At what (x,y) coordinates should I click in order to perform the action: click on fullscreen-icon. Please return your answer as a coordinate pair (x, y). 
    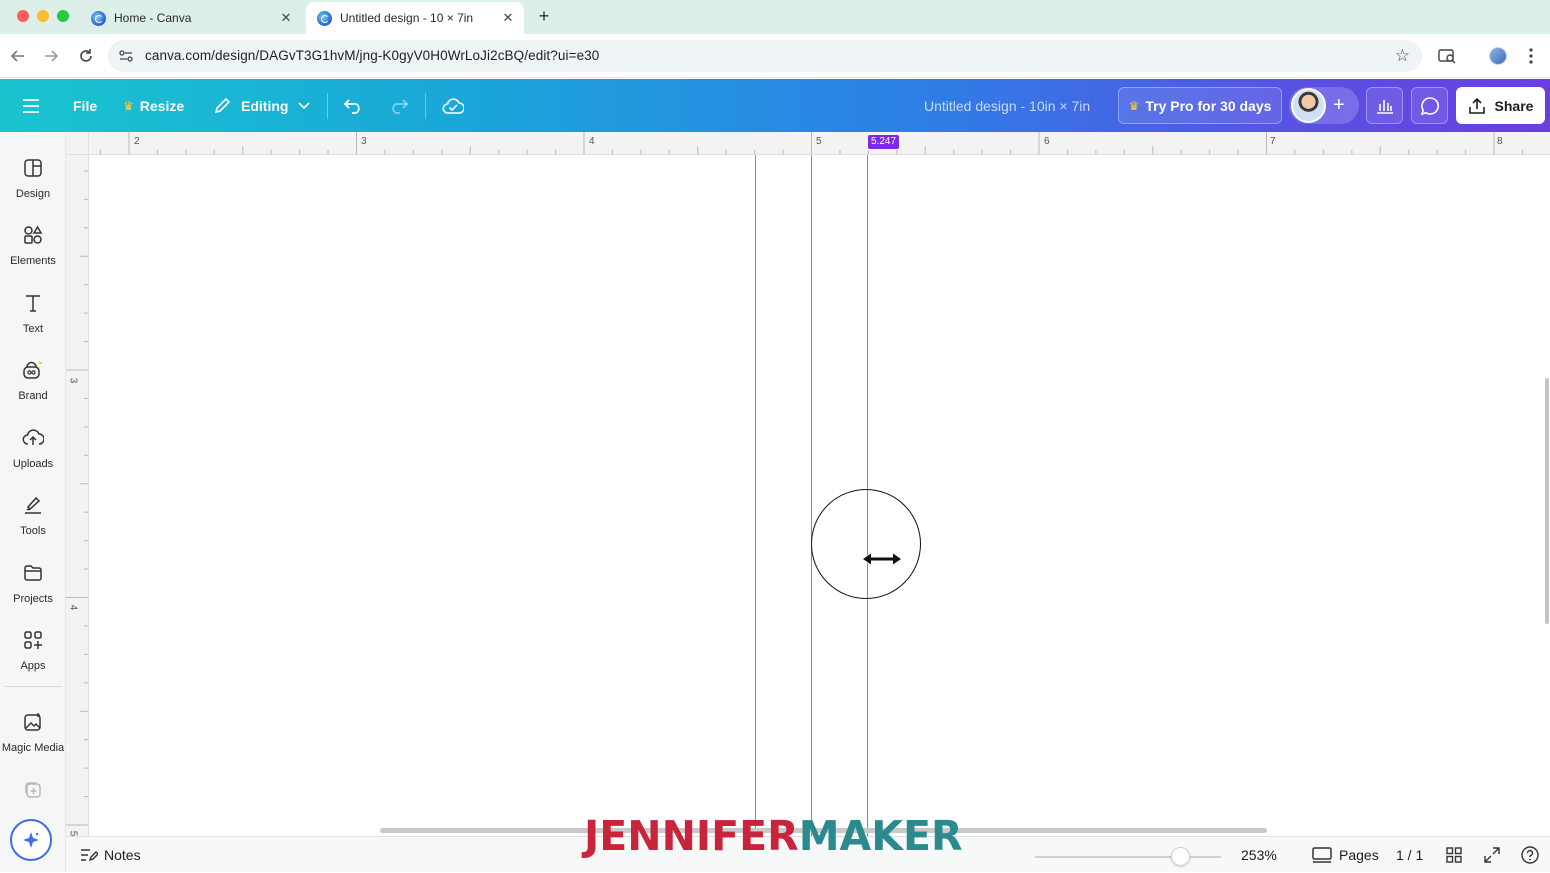
    Looking at the image, I should click on (1492, 855).